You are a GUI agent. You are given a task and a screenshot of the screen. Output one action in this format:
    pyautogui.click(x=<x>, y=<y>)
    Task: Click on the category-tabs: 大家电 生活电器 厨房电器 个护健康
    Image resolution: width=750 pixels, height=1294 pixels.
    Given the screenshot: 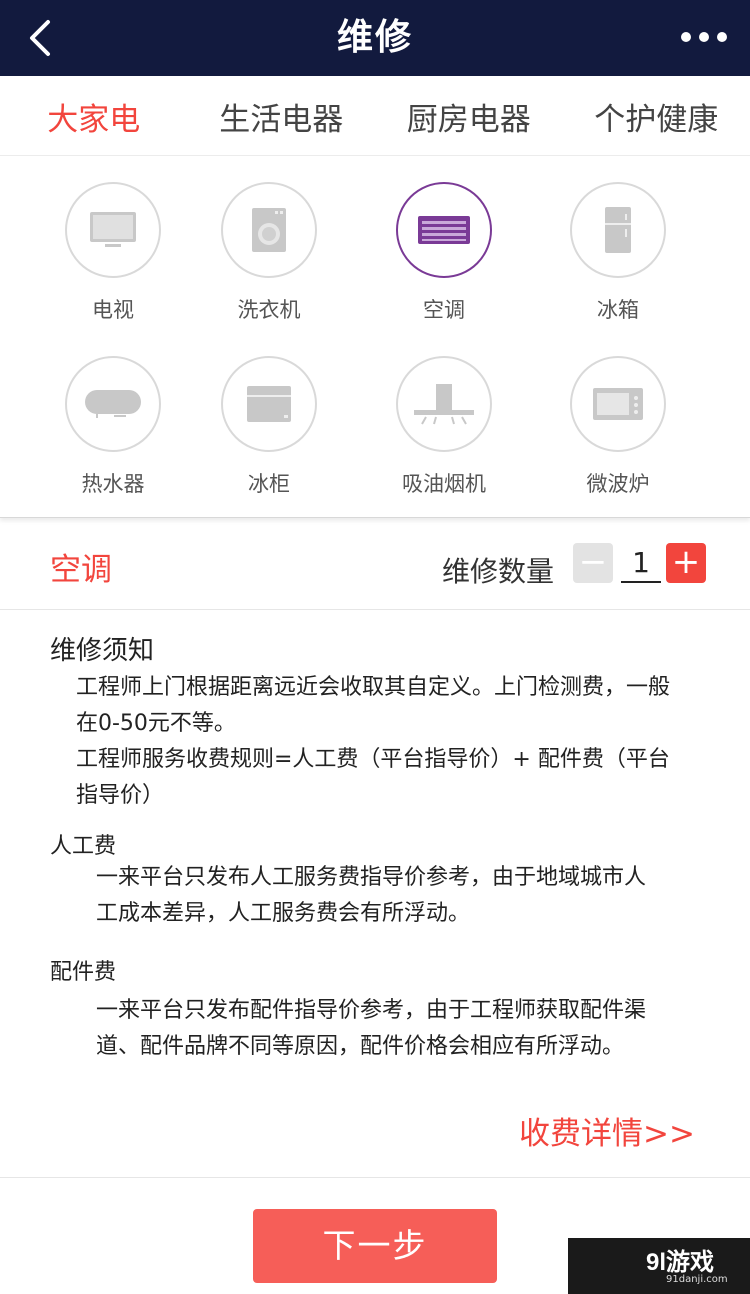 What is the action you would take?
    pyautogui.click(x=375, y=116)
    